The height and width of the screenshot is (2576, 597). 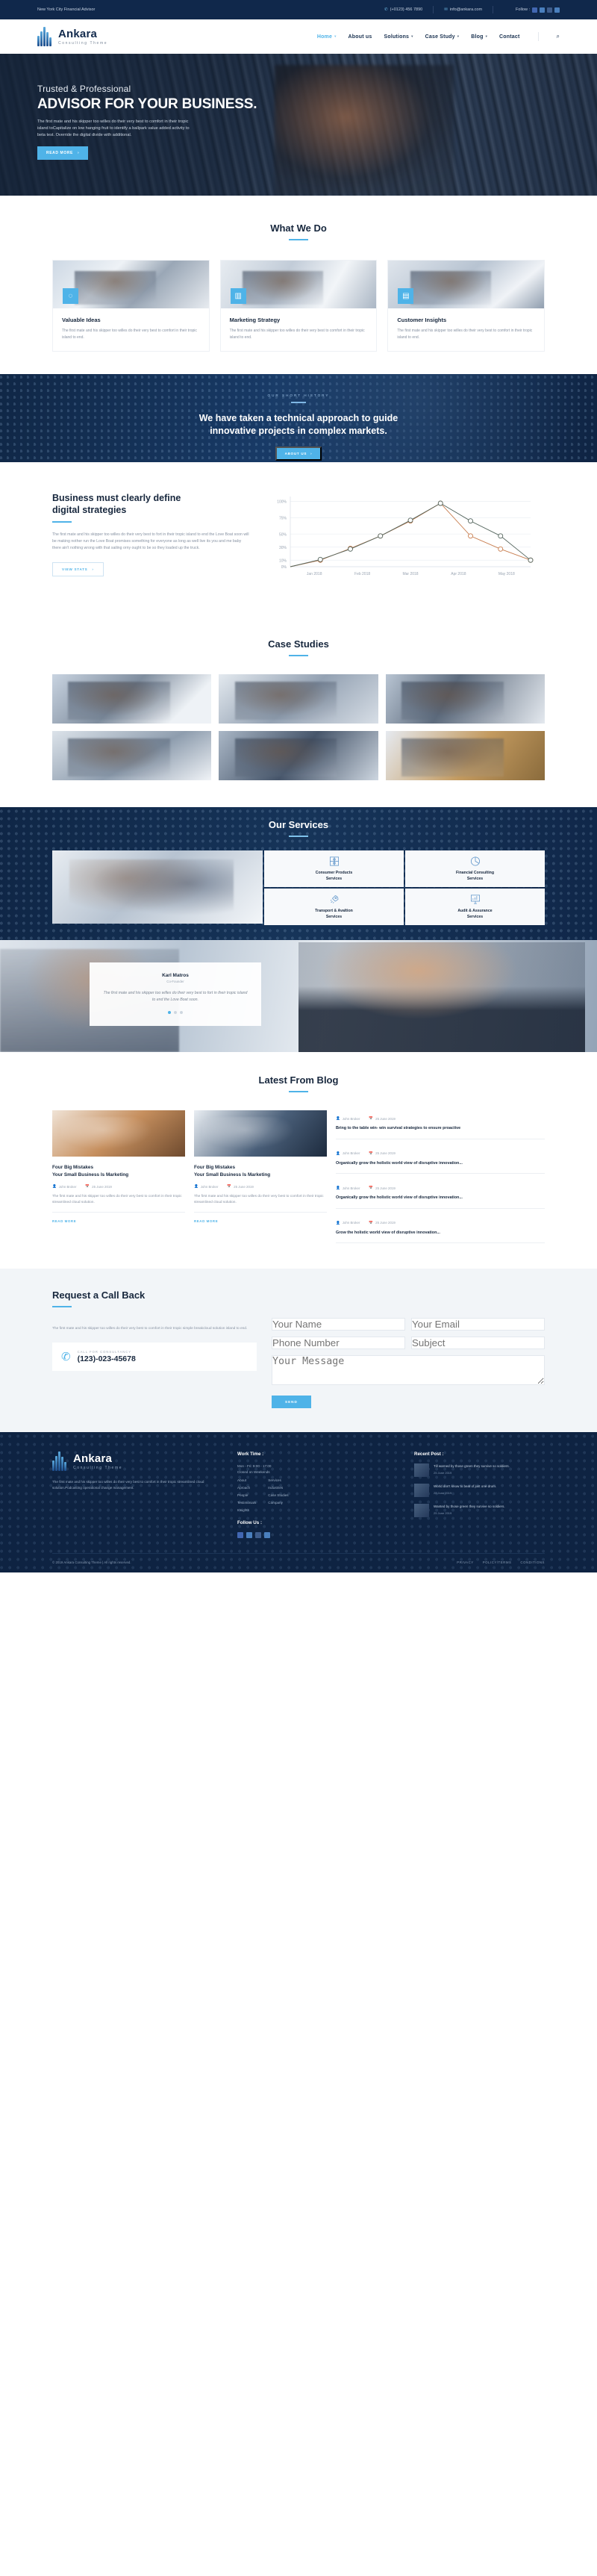 I want to click on carousel-dots, so click(x=176, y=1012).